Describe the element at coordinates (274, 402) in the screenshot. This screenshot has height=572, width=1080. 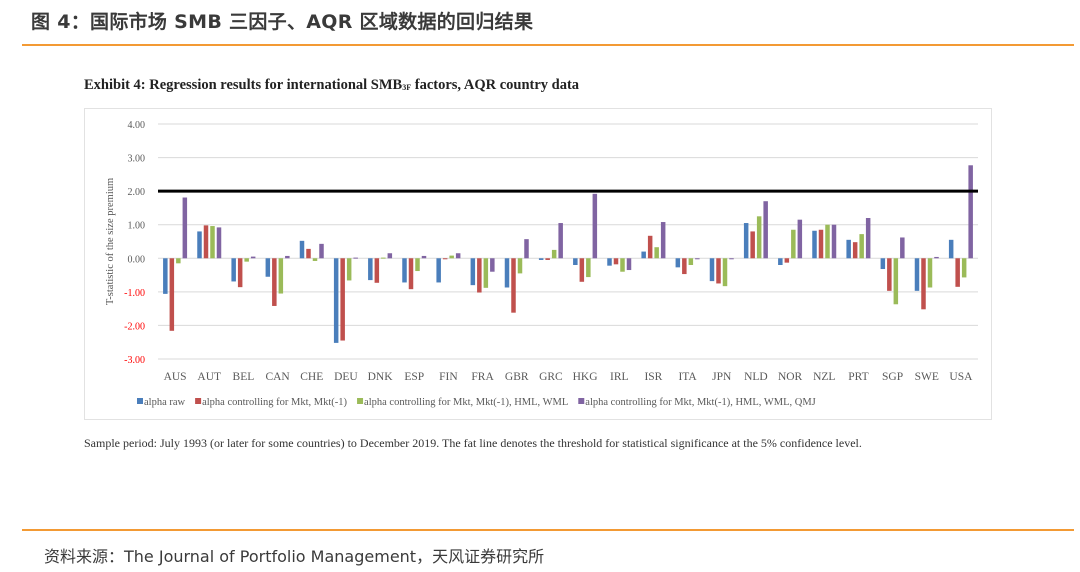
I see `legend-label: alpha controlling for Mkt, Mkt(-1)` at that location.